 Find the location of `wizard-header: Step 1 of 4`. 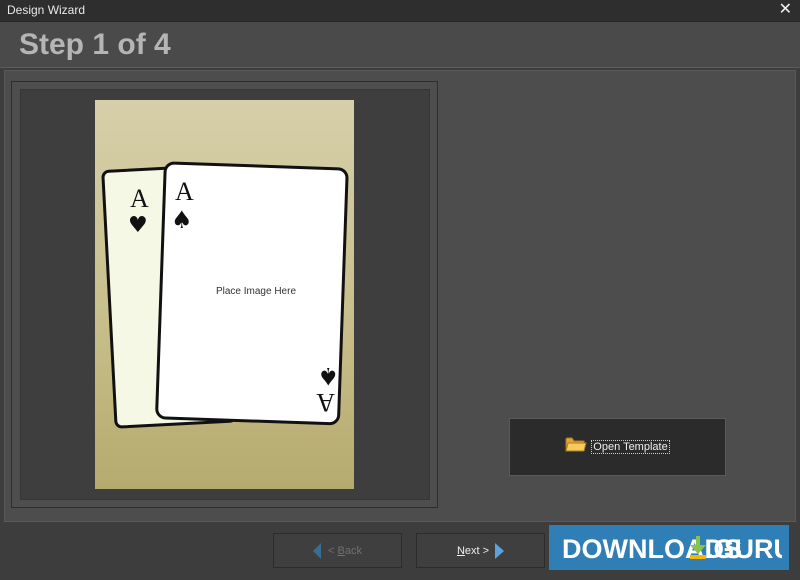

wizard-header: Step 1 of 4 is located at coordinates (400, 45).